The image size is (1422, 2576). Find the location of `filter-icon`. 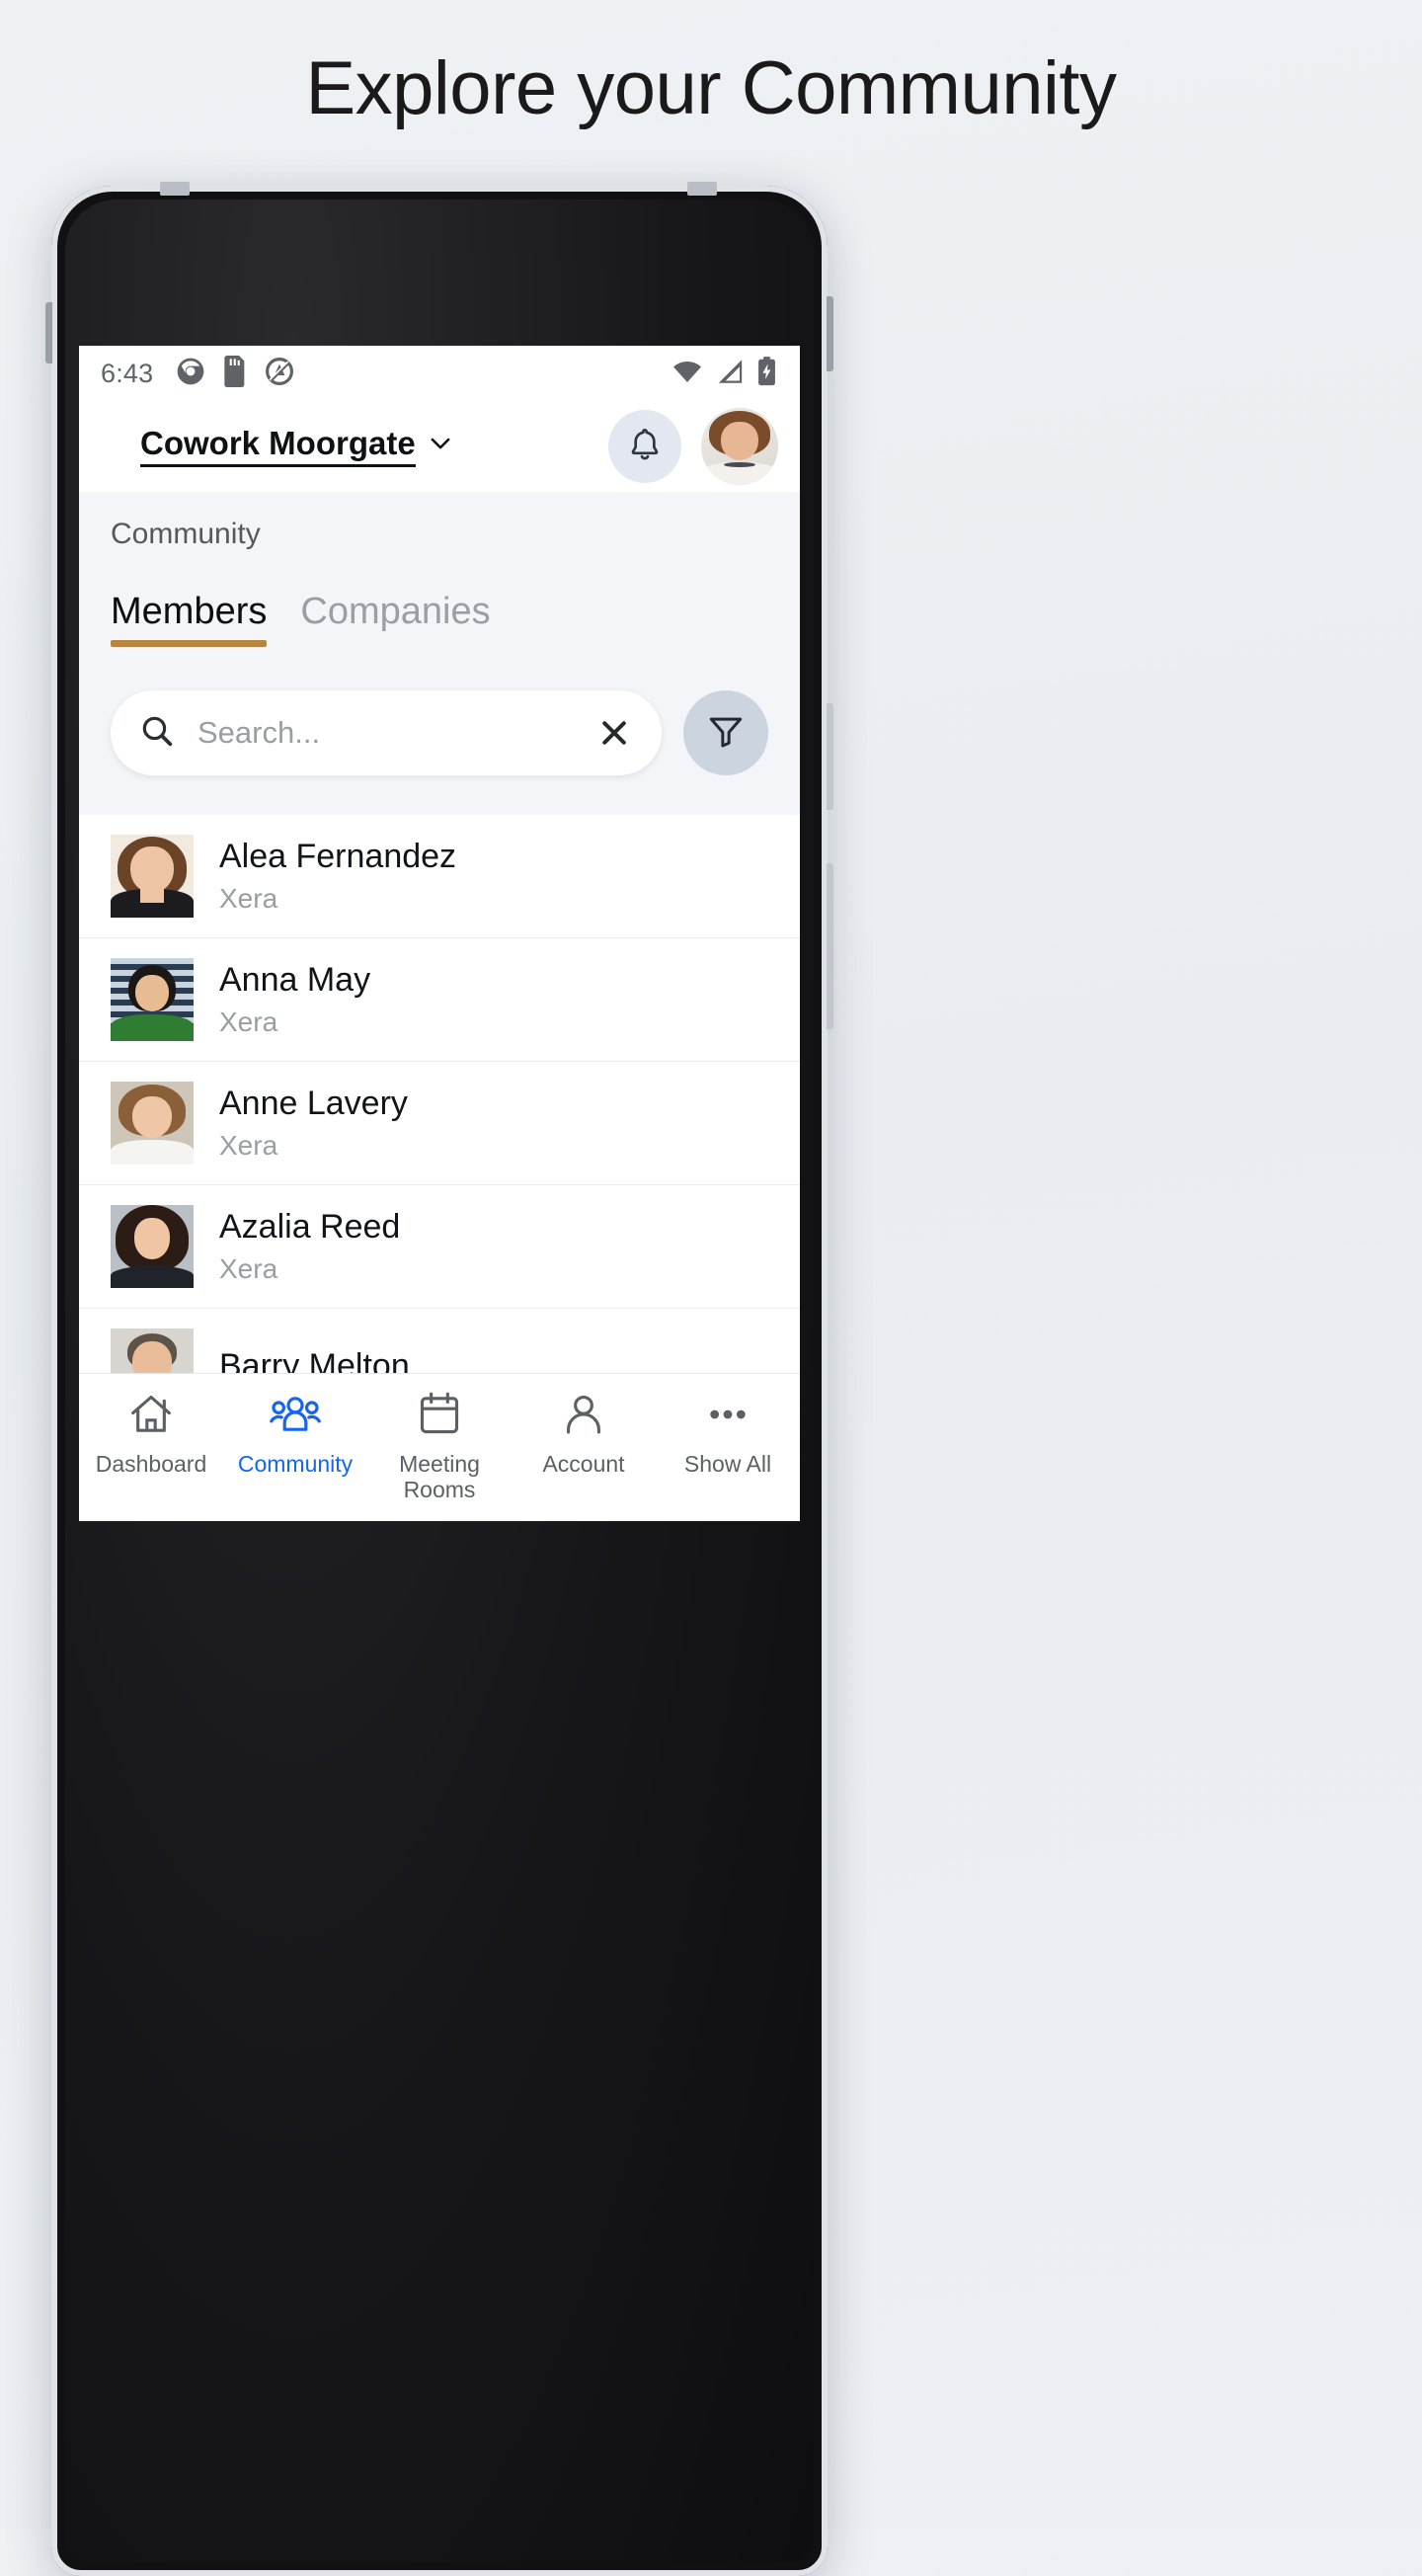

filter-icon is located at coordinates (726, 733).